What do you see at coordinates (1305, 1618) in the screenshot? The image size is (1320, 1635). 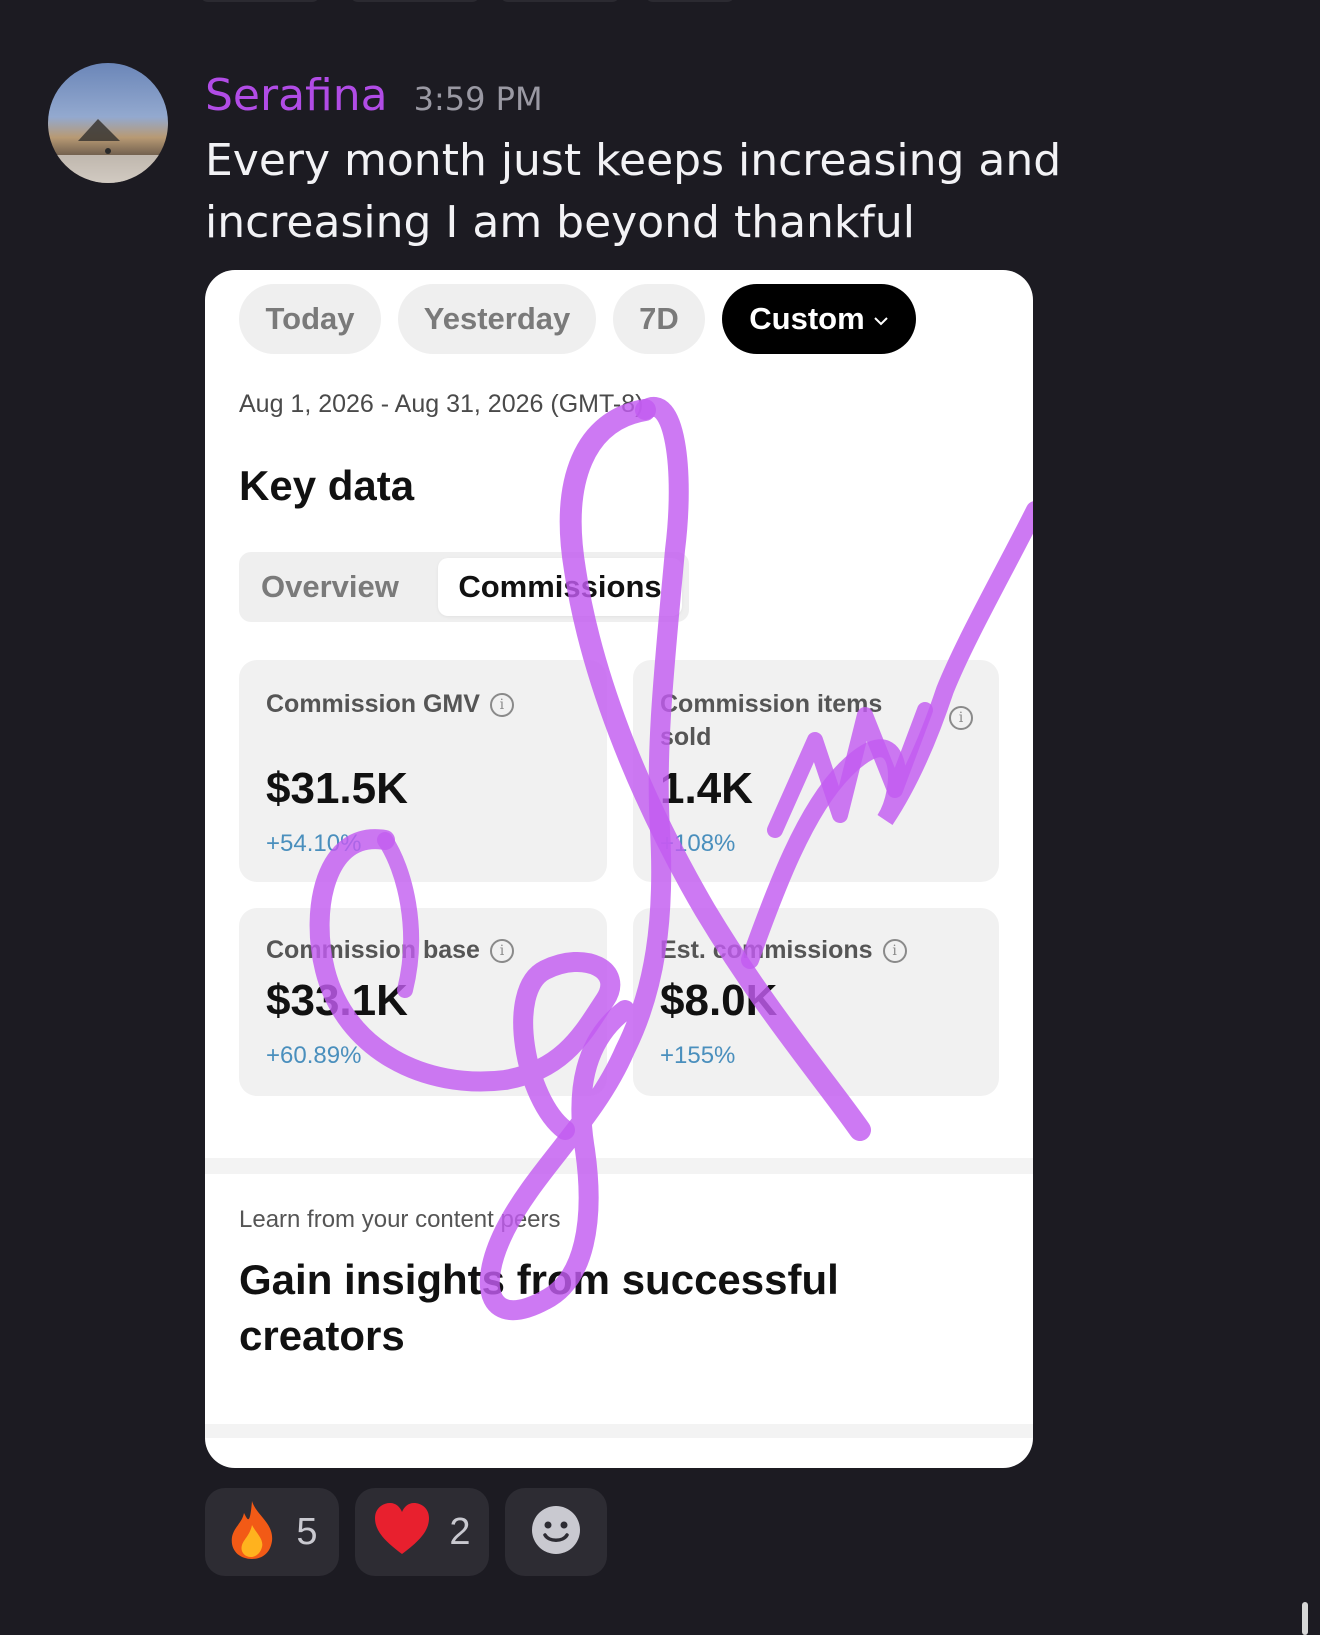 I see `scrollbar` at bounding box center [1305, 1618].